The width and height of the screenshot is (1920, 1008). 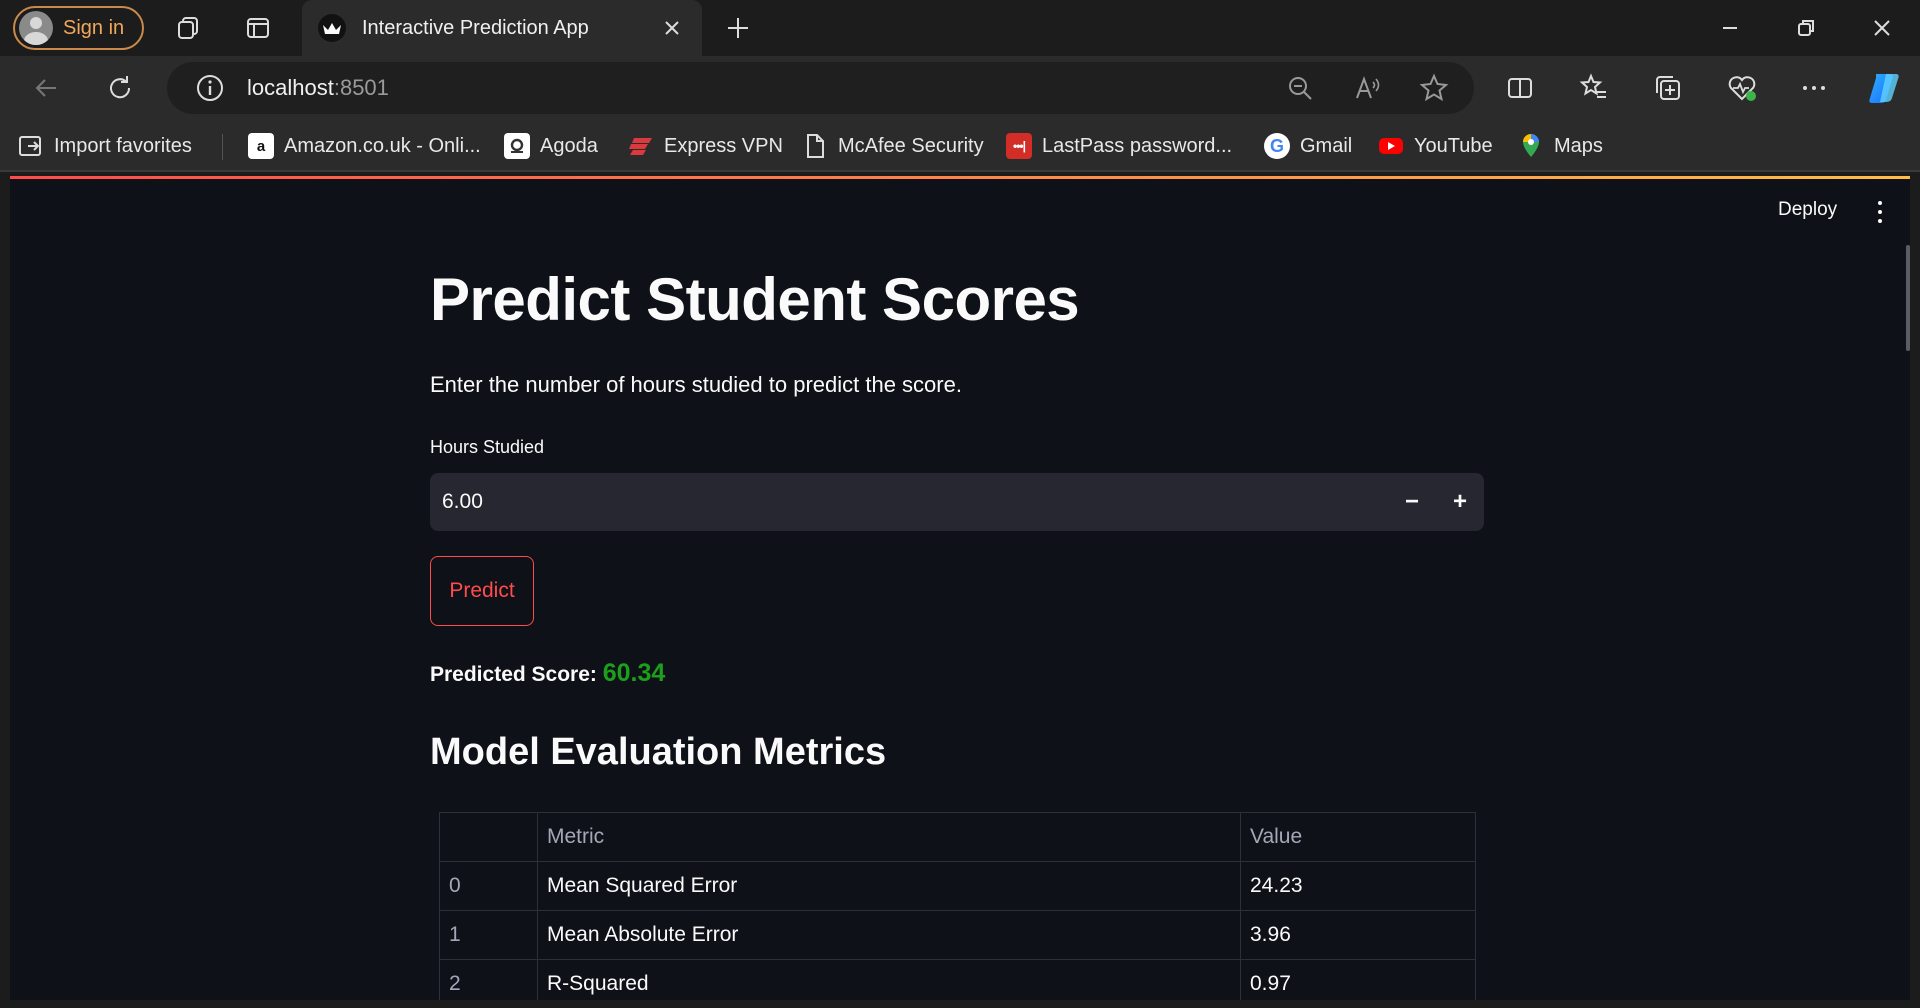 What do you see at coordinates (31, 146) in the screenshot?
I see `import-icon` at bounding box center [31, 146].